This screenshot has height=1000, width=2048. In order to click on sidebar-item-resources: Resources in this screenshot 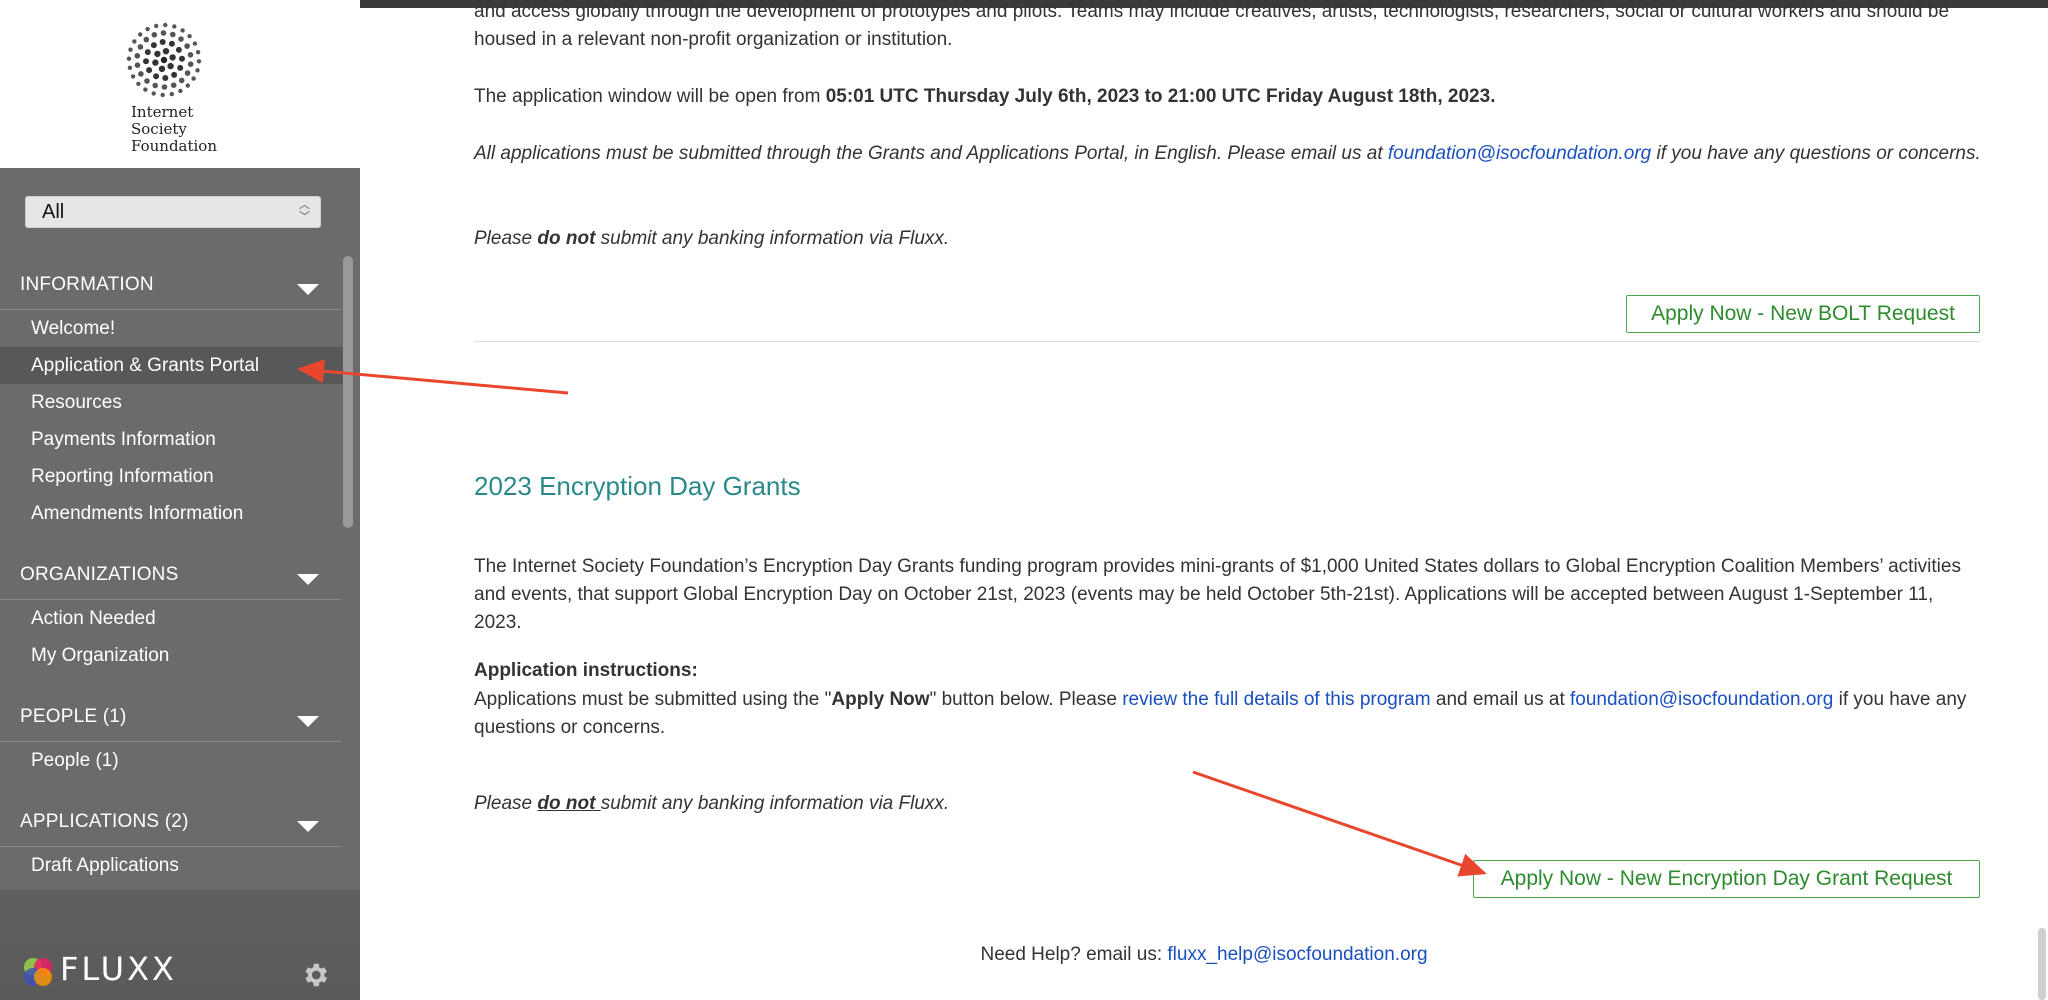, I will do `click(172, 402)`.